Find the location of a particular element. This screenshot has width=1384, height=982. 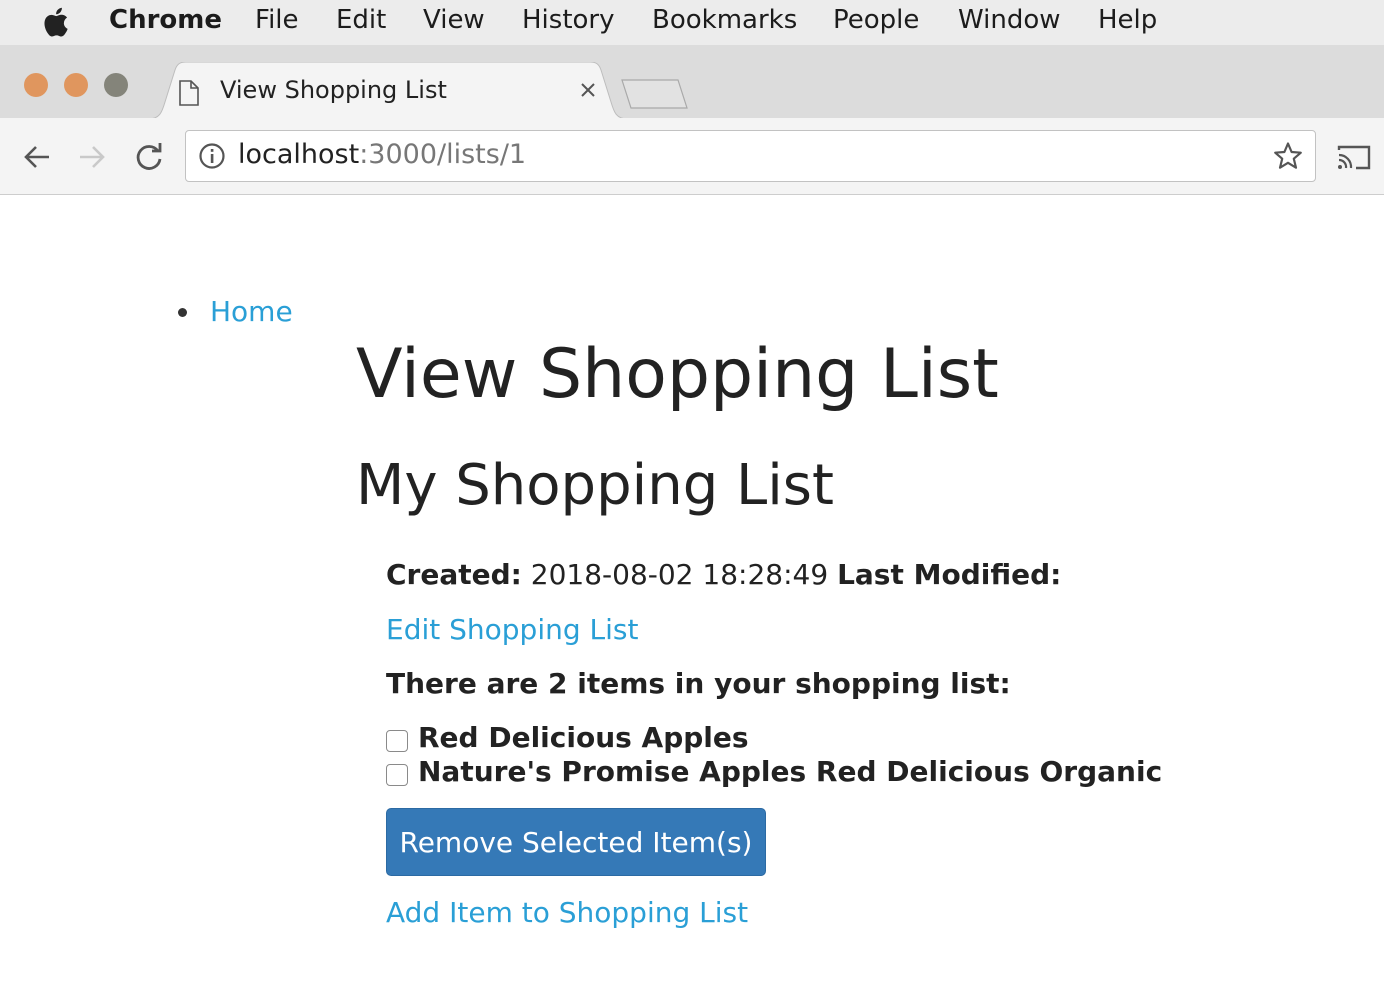

item-count-text: There are 2 items in your shopping list: is located at coordinates (698, 683).